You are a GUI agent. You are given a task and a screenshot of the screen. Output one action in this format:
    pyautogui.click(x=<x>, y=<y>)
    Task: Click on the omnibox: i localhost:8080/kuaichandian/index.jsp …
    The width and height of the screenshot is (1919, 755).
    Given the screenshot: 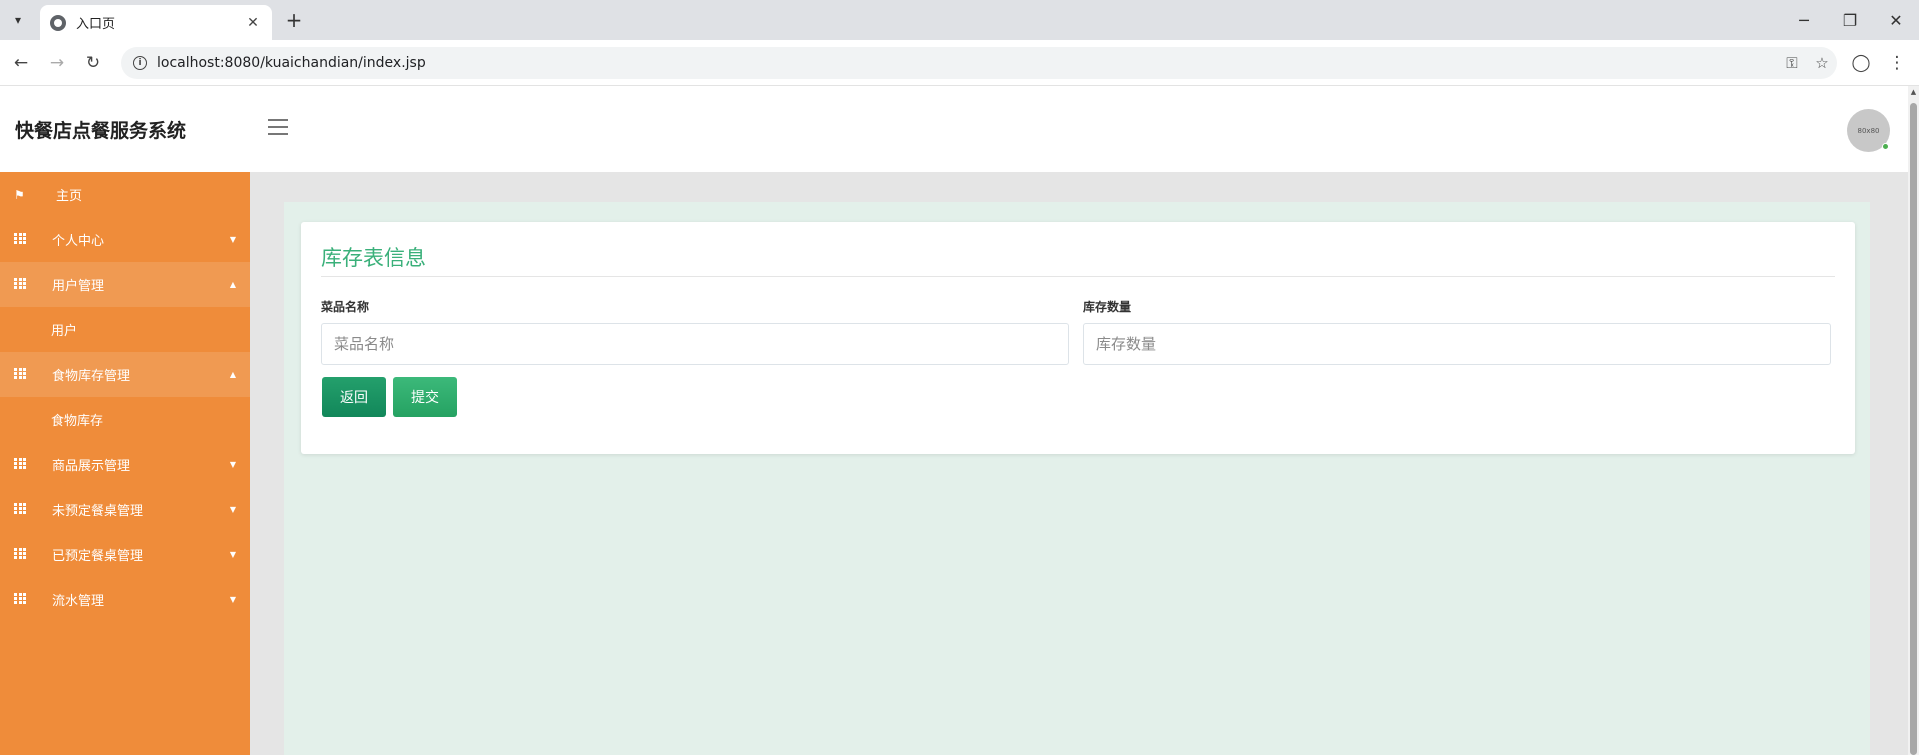 What is the action you would take?
    pyautogui.click(x=979, y=63)
    